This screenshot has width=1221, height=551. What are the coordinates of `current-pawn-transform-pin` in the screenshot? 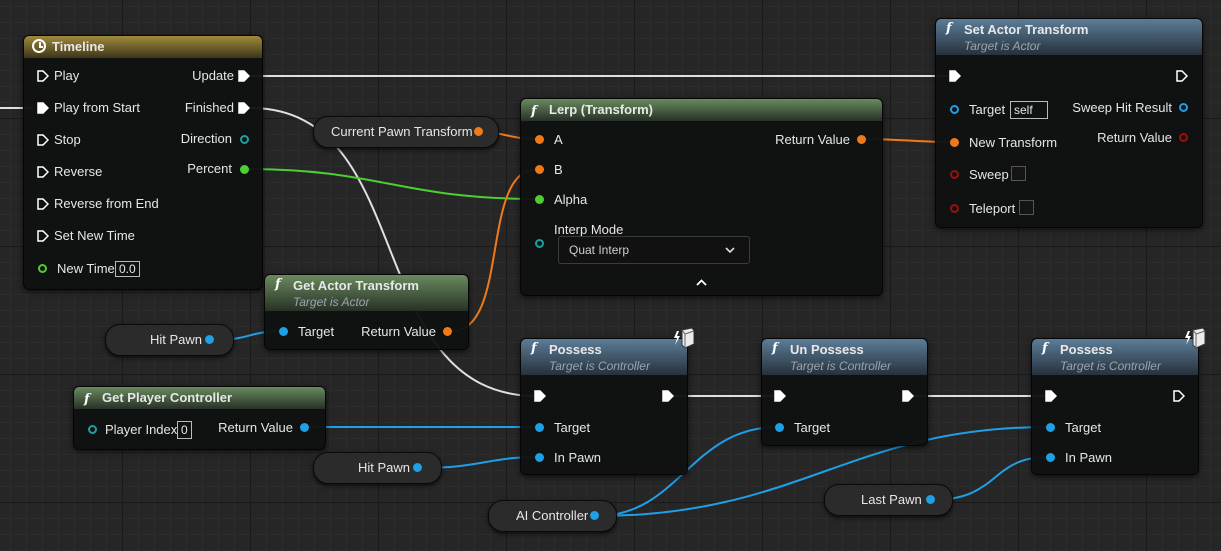 It's located at (478, 131).